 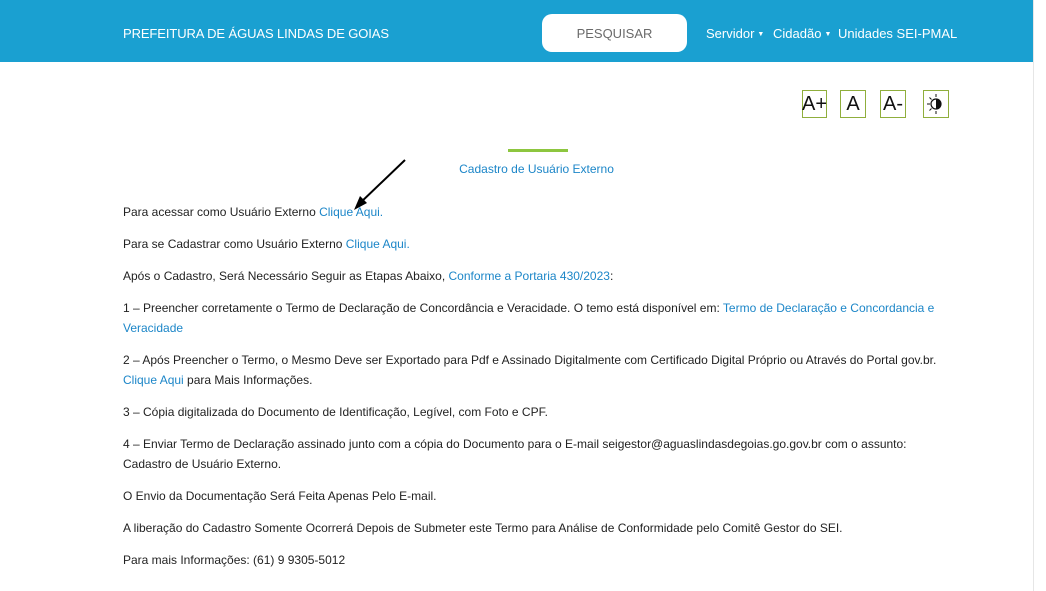 What do you see at coordinates (1039, 295) in the screenshot?
I see `scrollbar-track` at bounding box center [1039, 295].